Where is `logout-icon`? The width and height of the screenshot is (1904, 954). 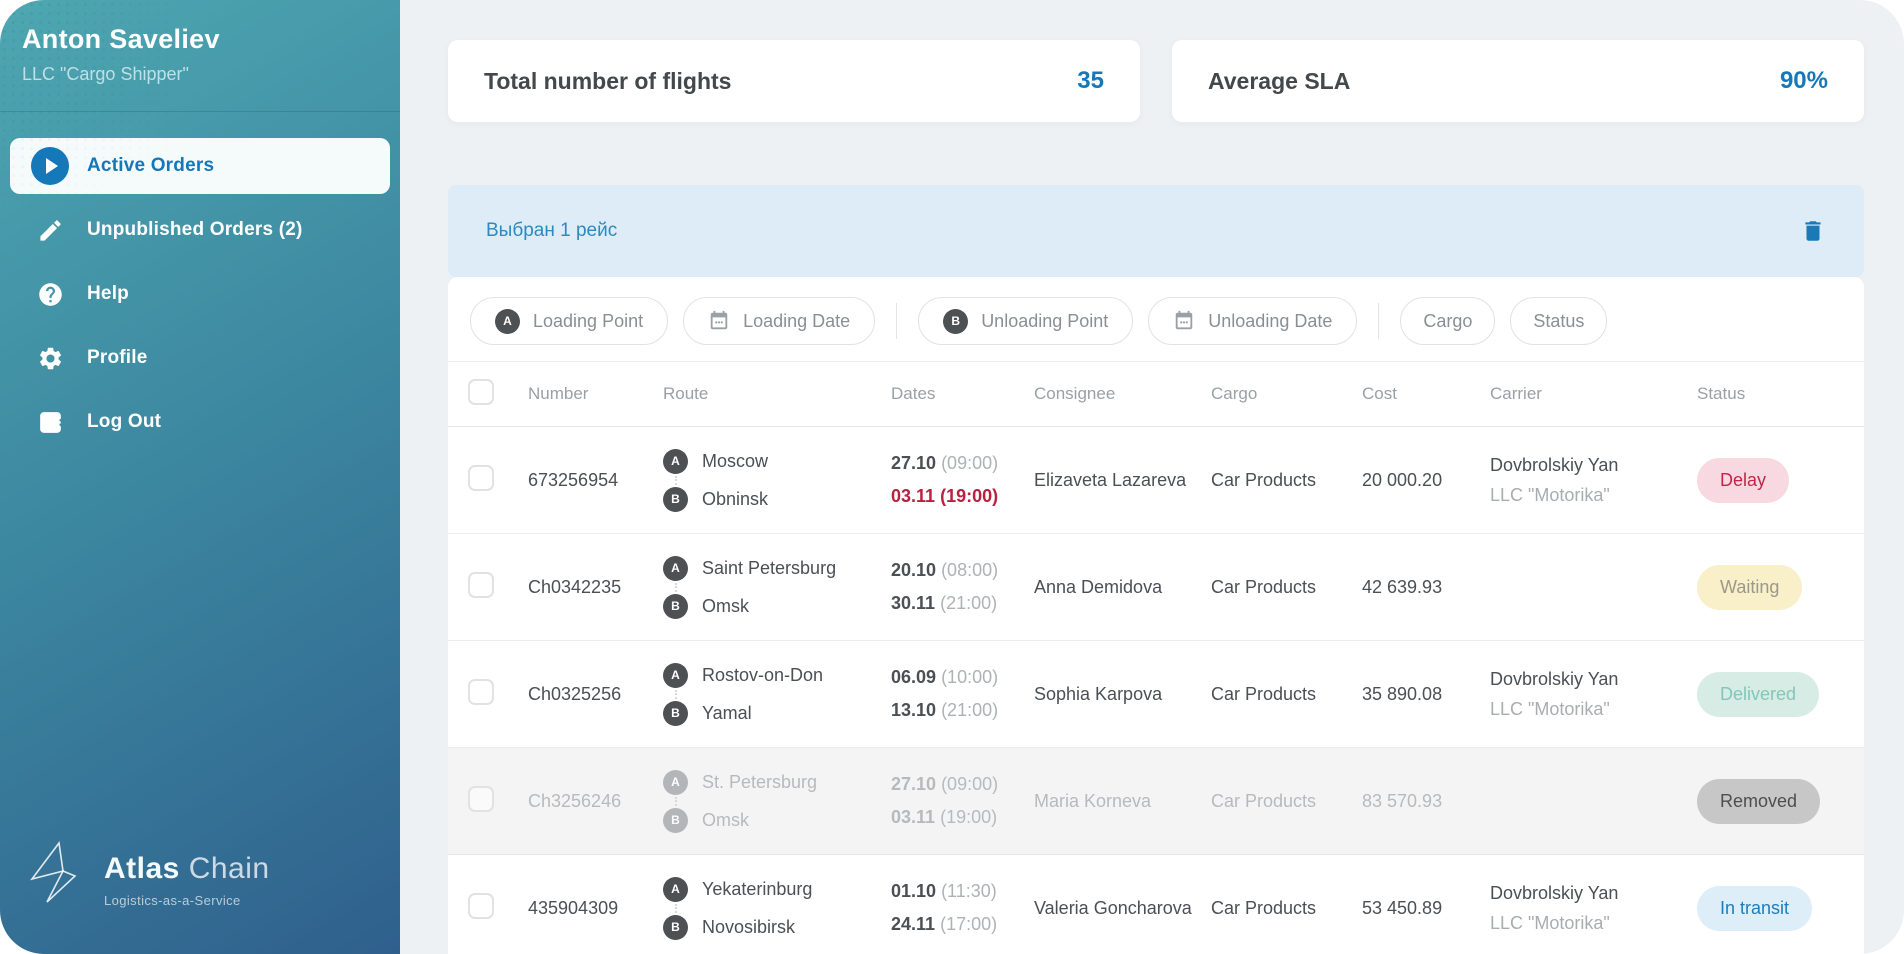 logout-icon is located at coordinates (50, 422).